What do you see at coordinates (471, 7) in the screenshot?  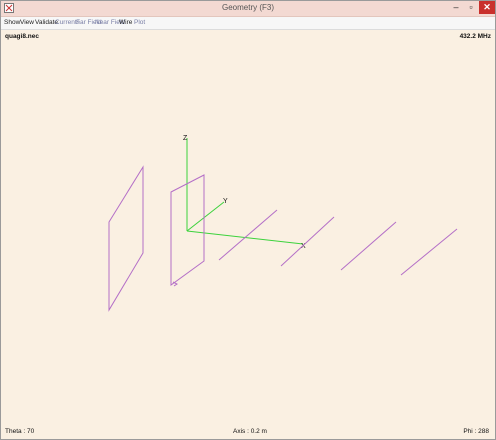 I see `maximize-button: ▫` at bounding box center [471, 7].